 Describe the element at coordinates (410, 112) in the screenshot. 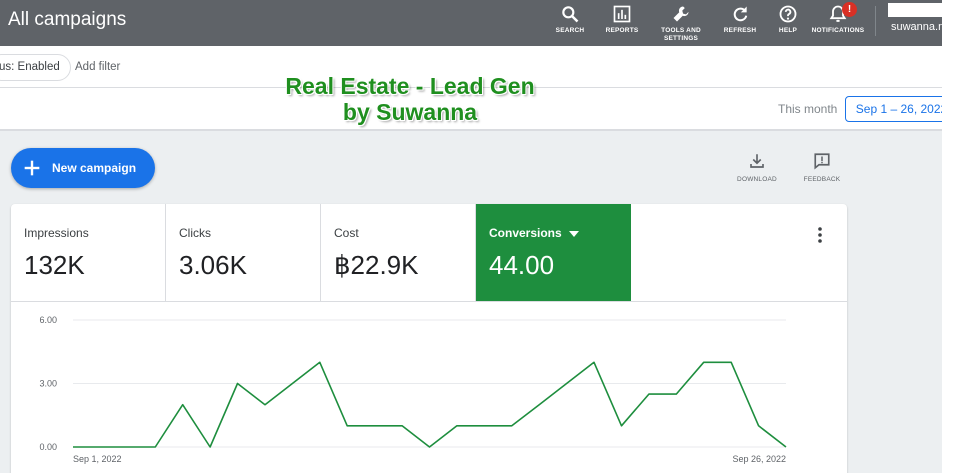

I see `overlay-line-2: by Suwanna` at that location.